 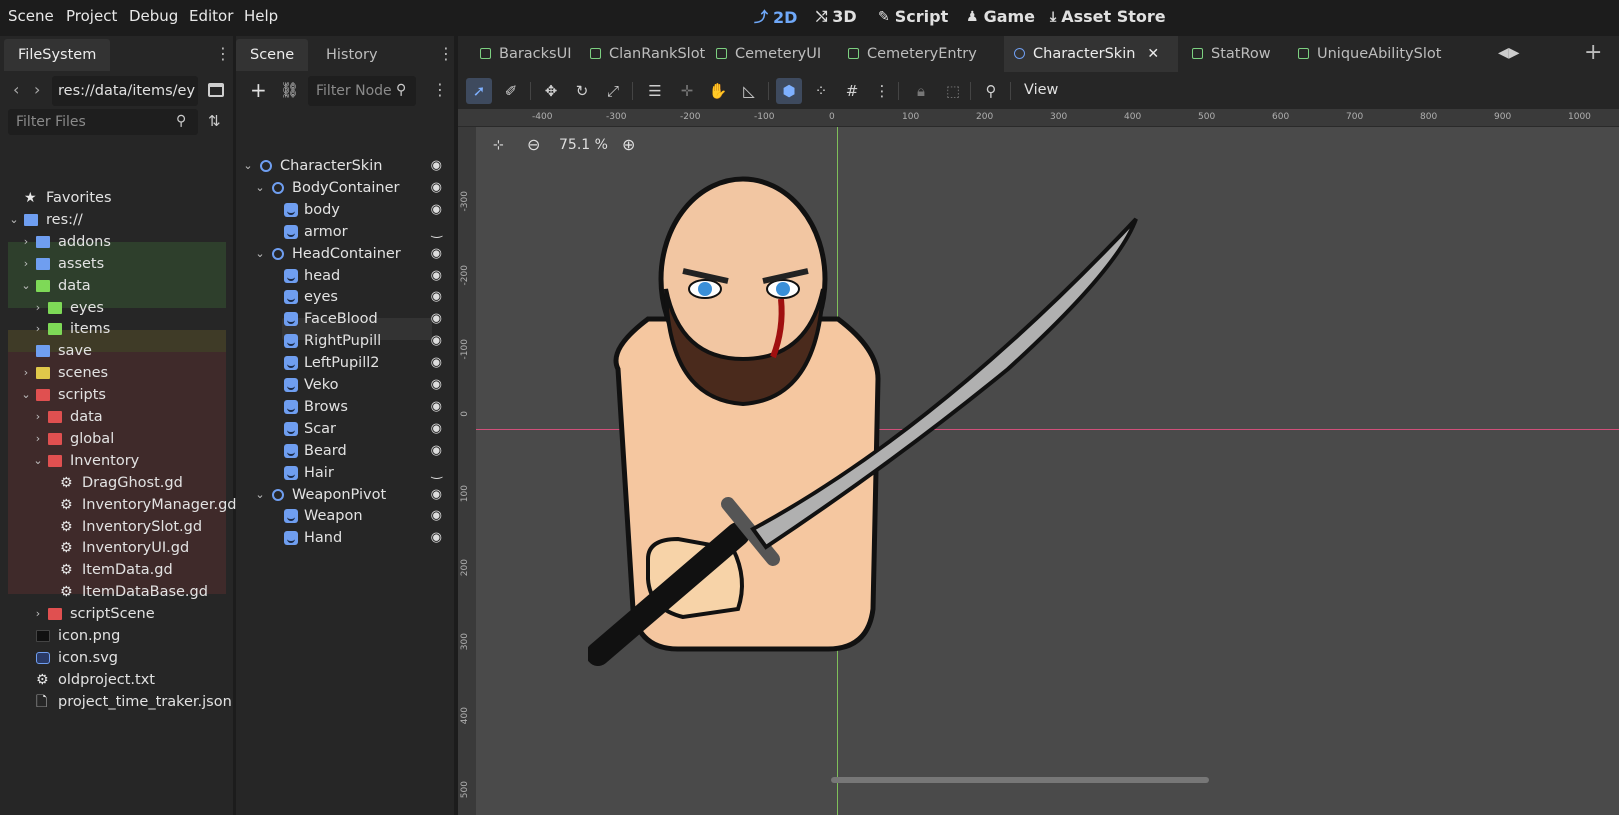 What do you see at coordinates (718, 91) in the screenshot?
I see `pan-tool-icon: ✋` at bounding box center [718, 91].